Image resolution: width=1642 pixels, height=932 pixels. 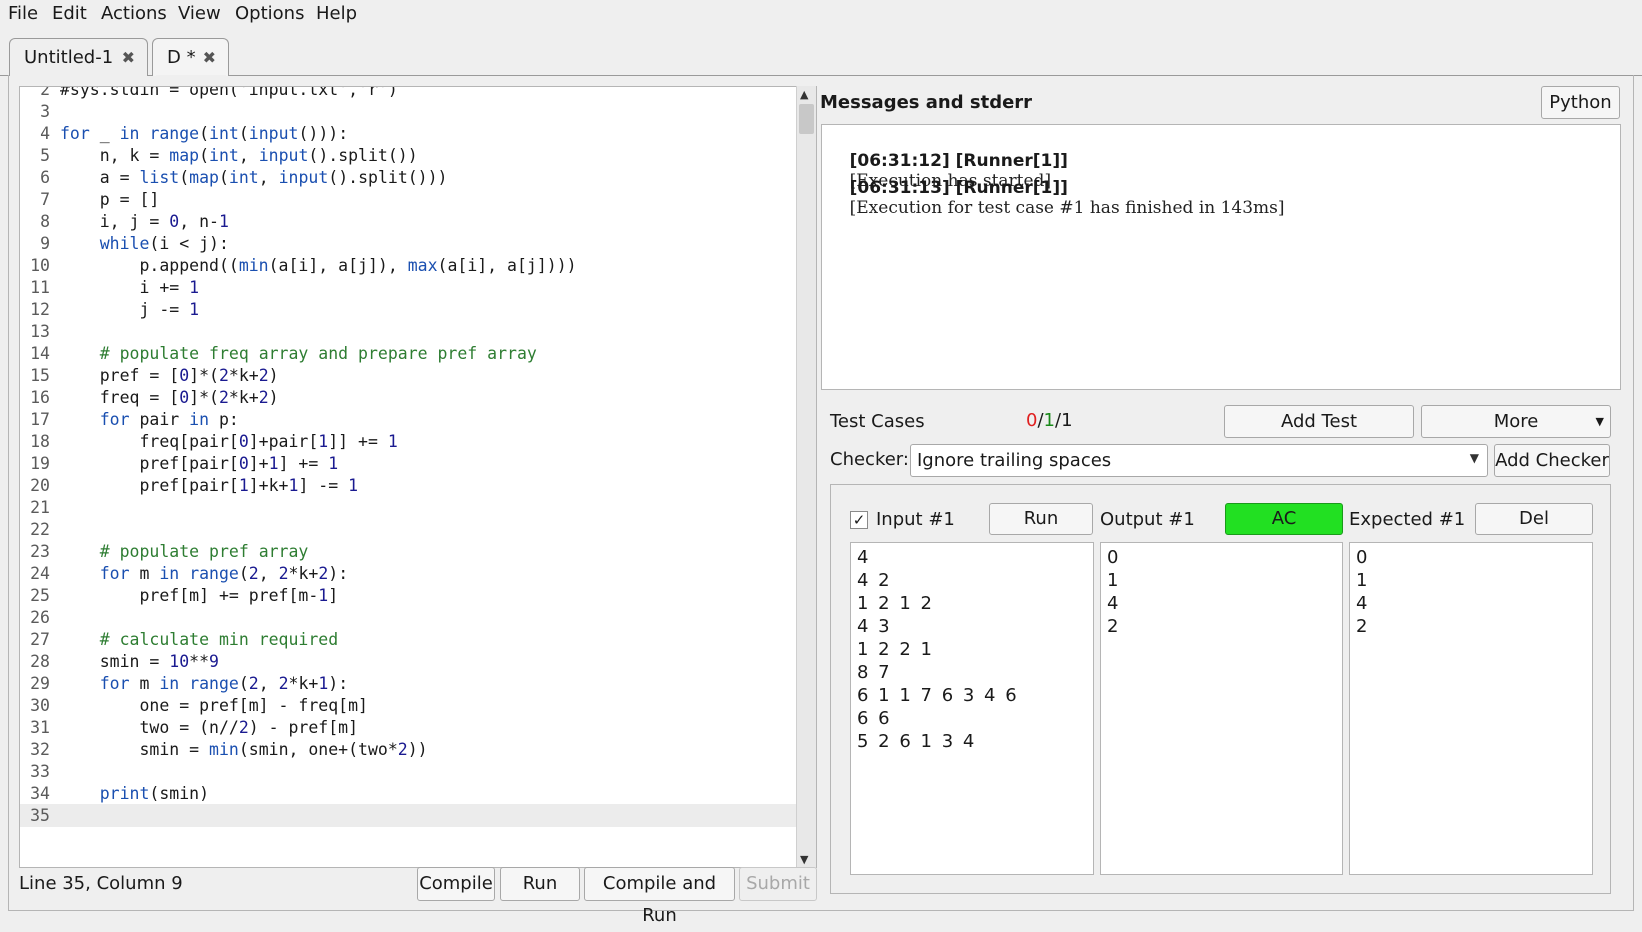 What do you see at coordinates (78, 57) in the screenshot?
I see `tab-untitled-1: Untitled-1 ✖` at bounding box center [78, 57].